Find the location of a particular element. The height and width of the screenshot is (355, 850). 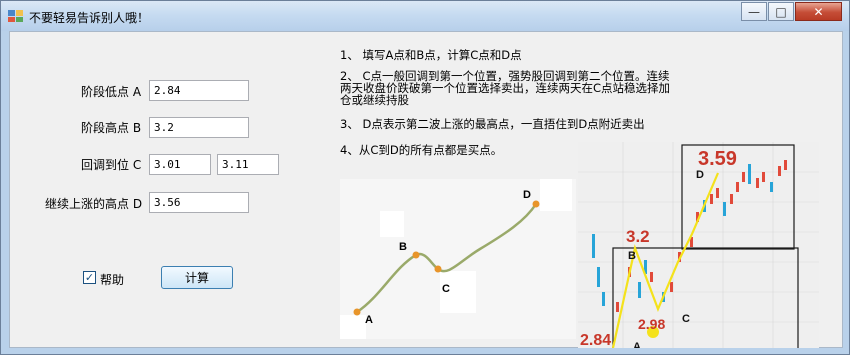

point-d is located at coordinates (536, 204).